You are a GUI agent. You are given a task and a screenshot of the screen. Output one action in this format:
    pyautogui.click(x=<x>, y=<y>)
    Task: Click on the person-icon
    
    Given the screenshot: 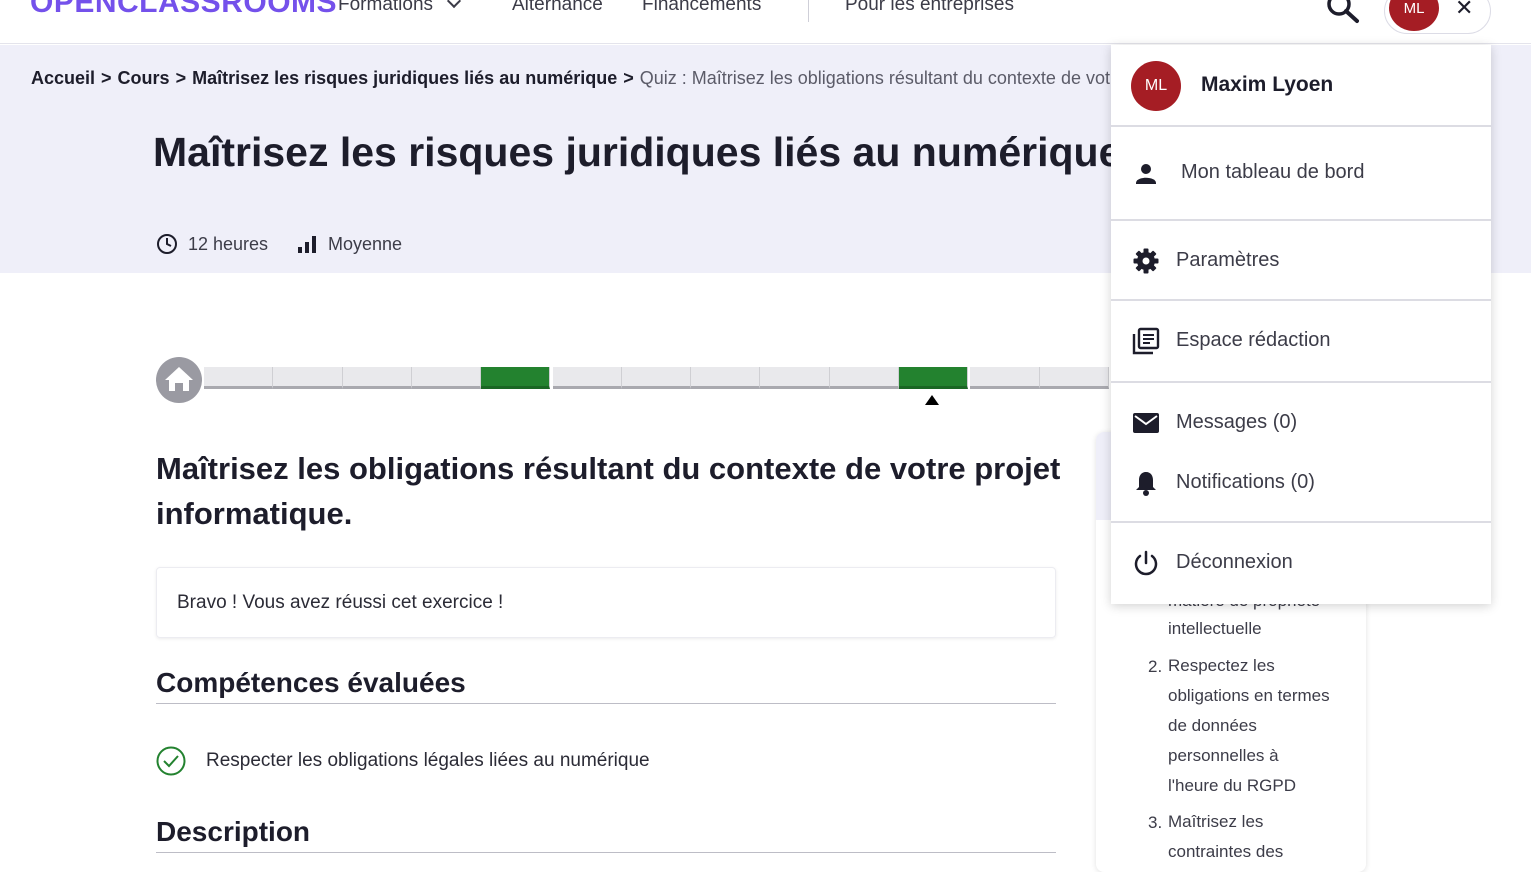 What is the action you would take?
    pyautogui.click(x=1146, y=174)
    